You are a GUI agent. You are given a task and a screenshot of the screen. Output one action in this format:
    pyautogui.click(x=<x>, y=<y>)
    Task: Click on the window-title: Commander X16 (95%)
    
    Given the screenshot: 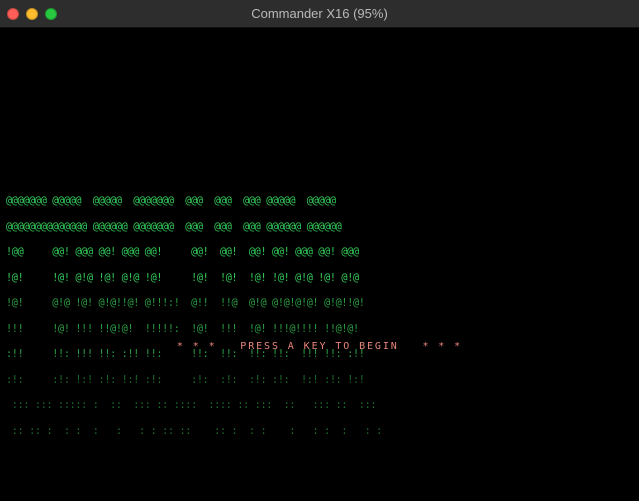 What is the action you would take?
    pyautogui.click(x=319, y=13)
    